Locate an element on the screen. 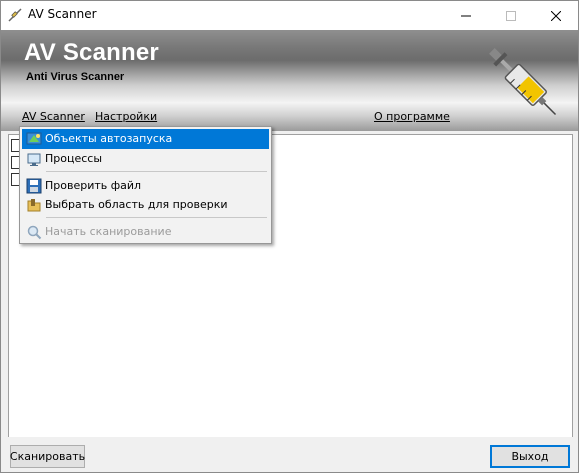 The height and width of the screenshot is (473, 579). close-button is located at coordinates (555, 15).